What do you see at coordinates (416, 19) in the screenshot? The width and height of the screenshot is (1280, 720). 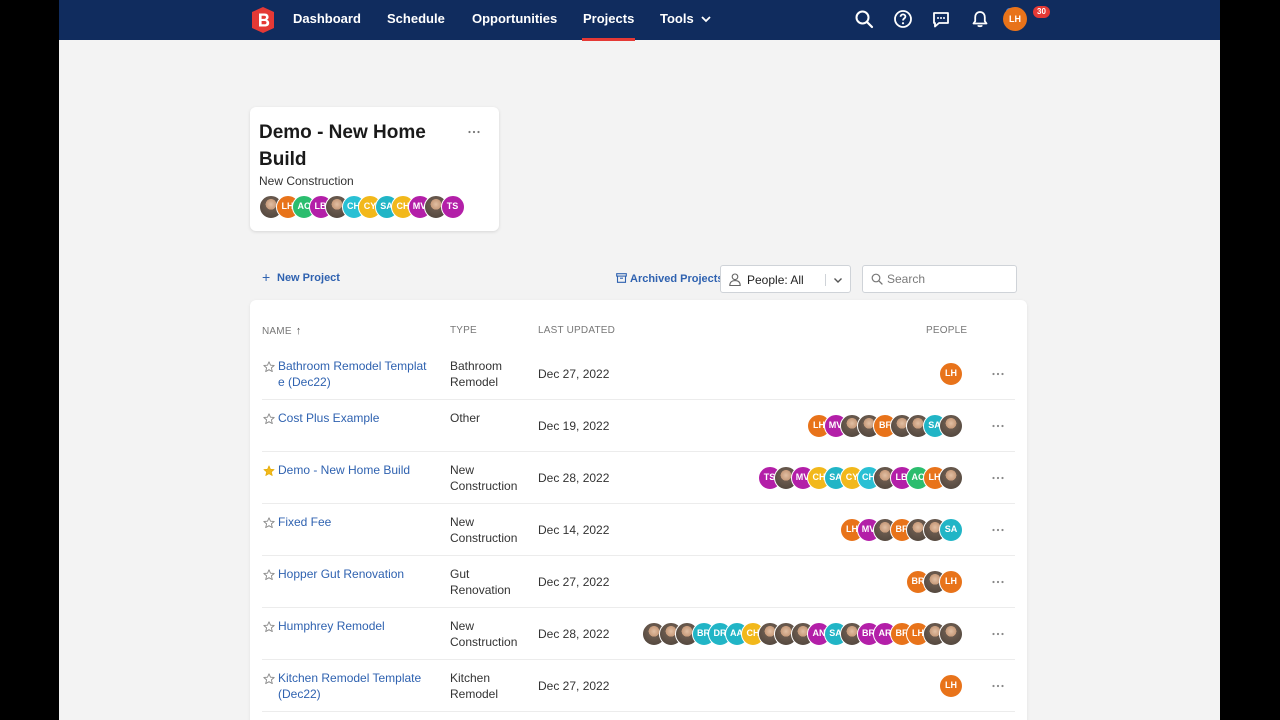 I see `nav-schedule: Schedule` at bounding box center [416, 19].